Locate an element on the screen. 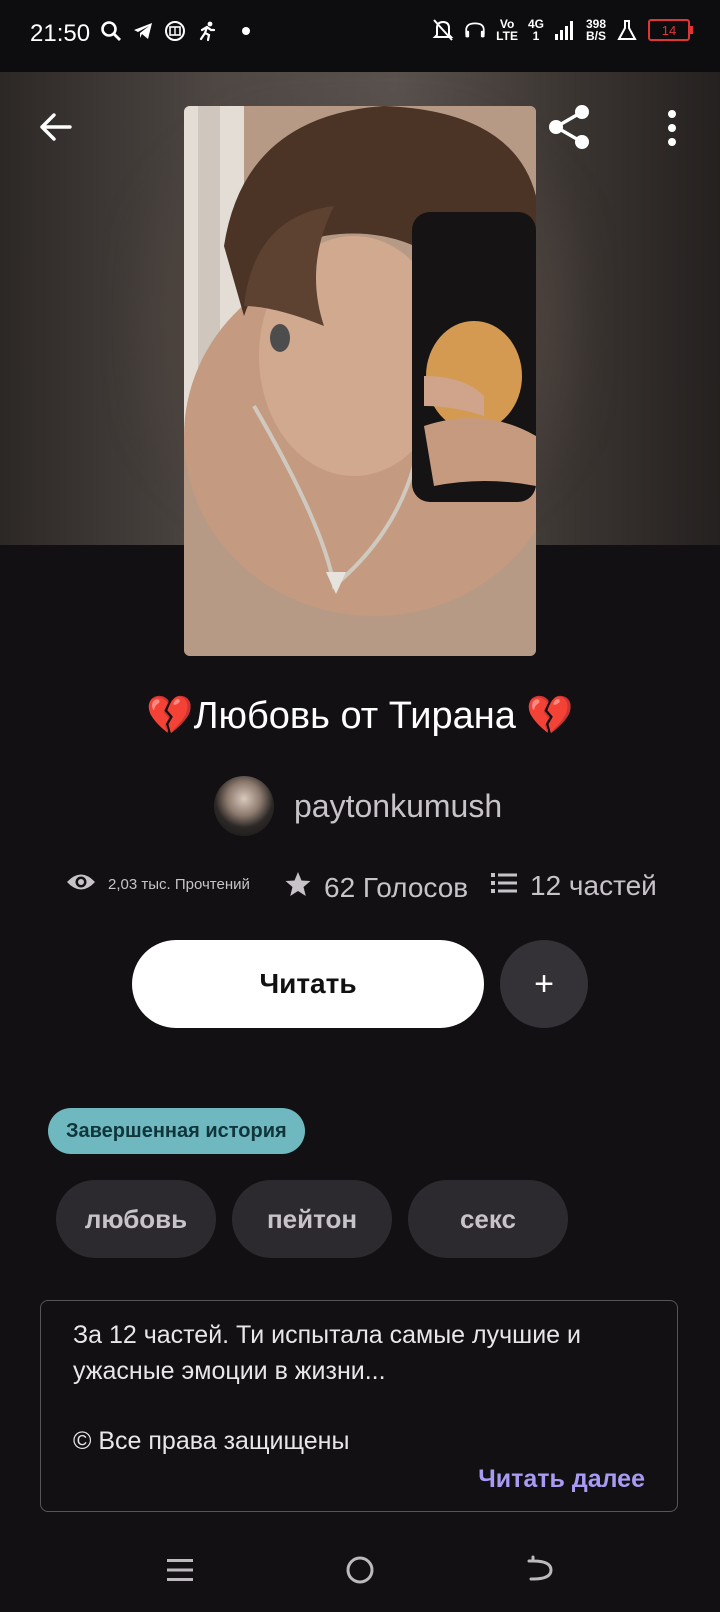  signal-icon is located at coordinates (565, 30).